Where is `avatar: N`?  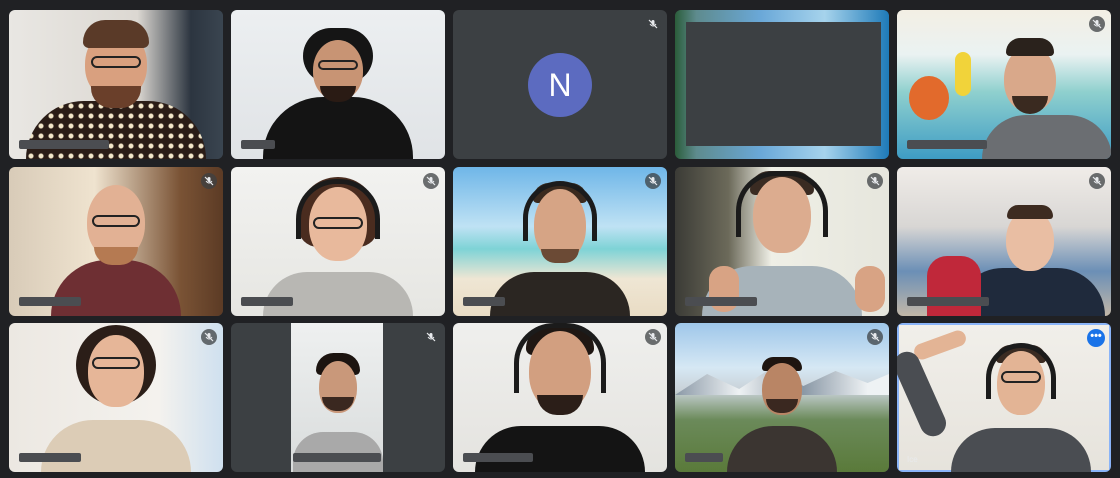 avatar: N is located at coordinates (560, 84).